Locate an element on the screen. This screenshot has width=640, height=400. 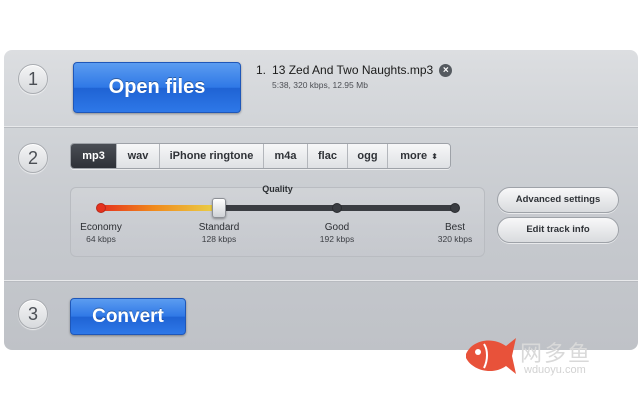
quality-kbps: 320 kbps is located at coordinates (455, 239).